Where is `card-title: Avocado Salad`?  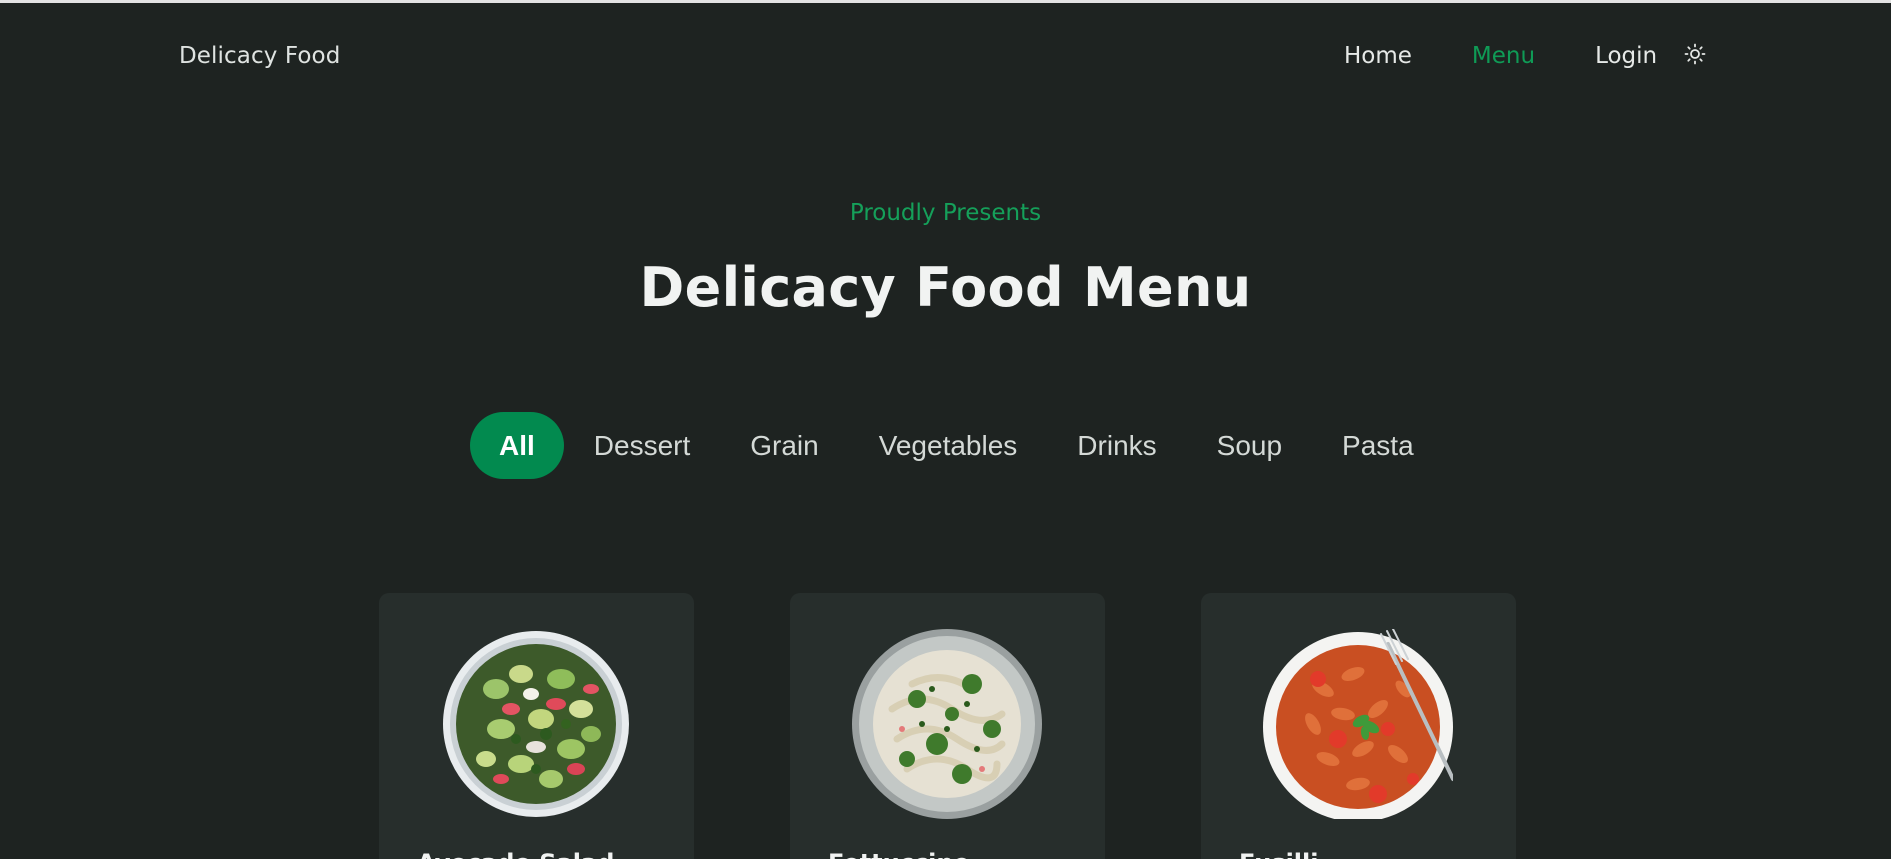
card-title: Avocado Salad is located at coordinates (515, 854).